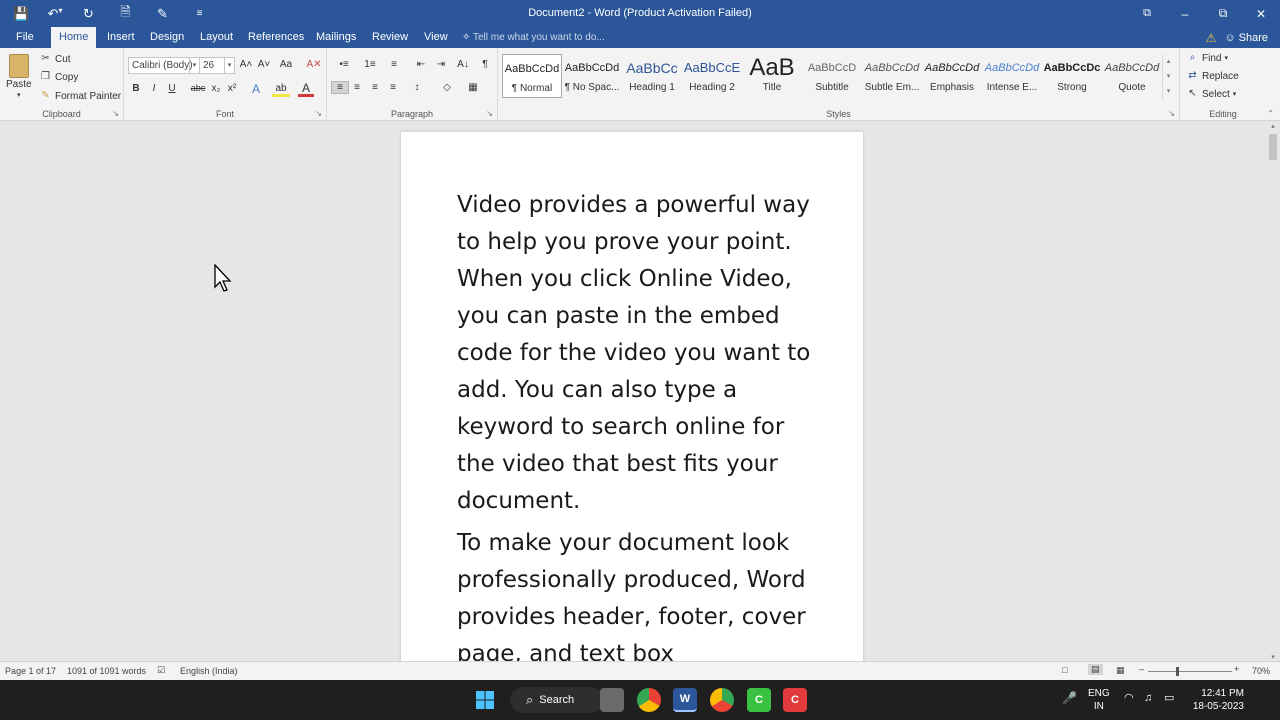 This screenshot has height=720, width=1280. I want to click on zoom-level: 70%, so click(1261, 671).